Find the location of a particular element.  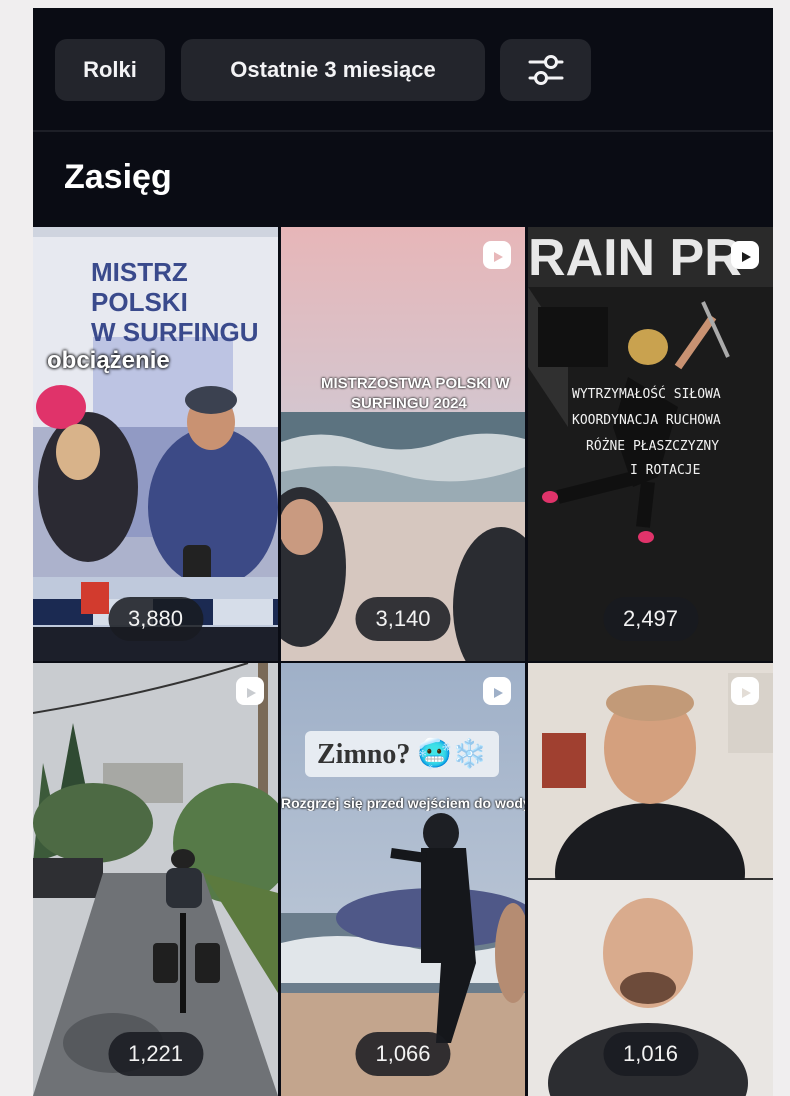

date-range-filter-label: Ostatnie 3 miesiące is located at coordinates (333, 69).